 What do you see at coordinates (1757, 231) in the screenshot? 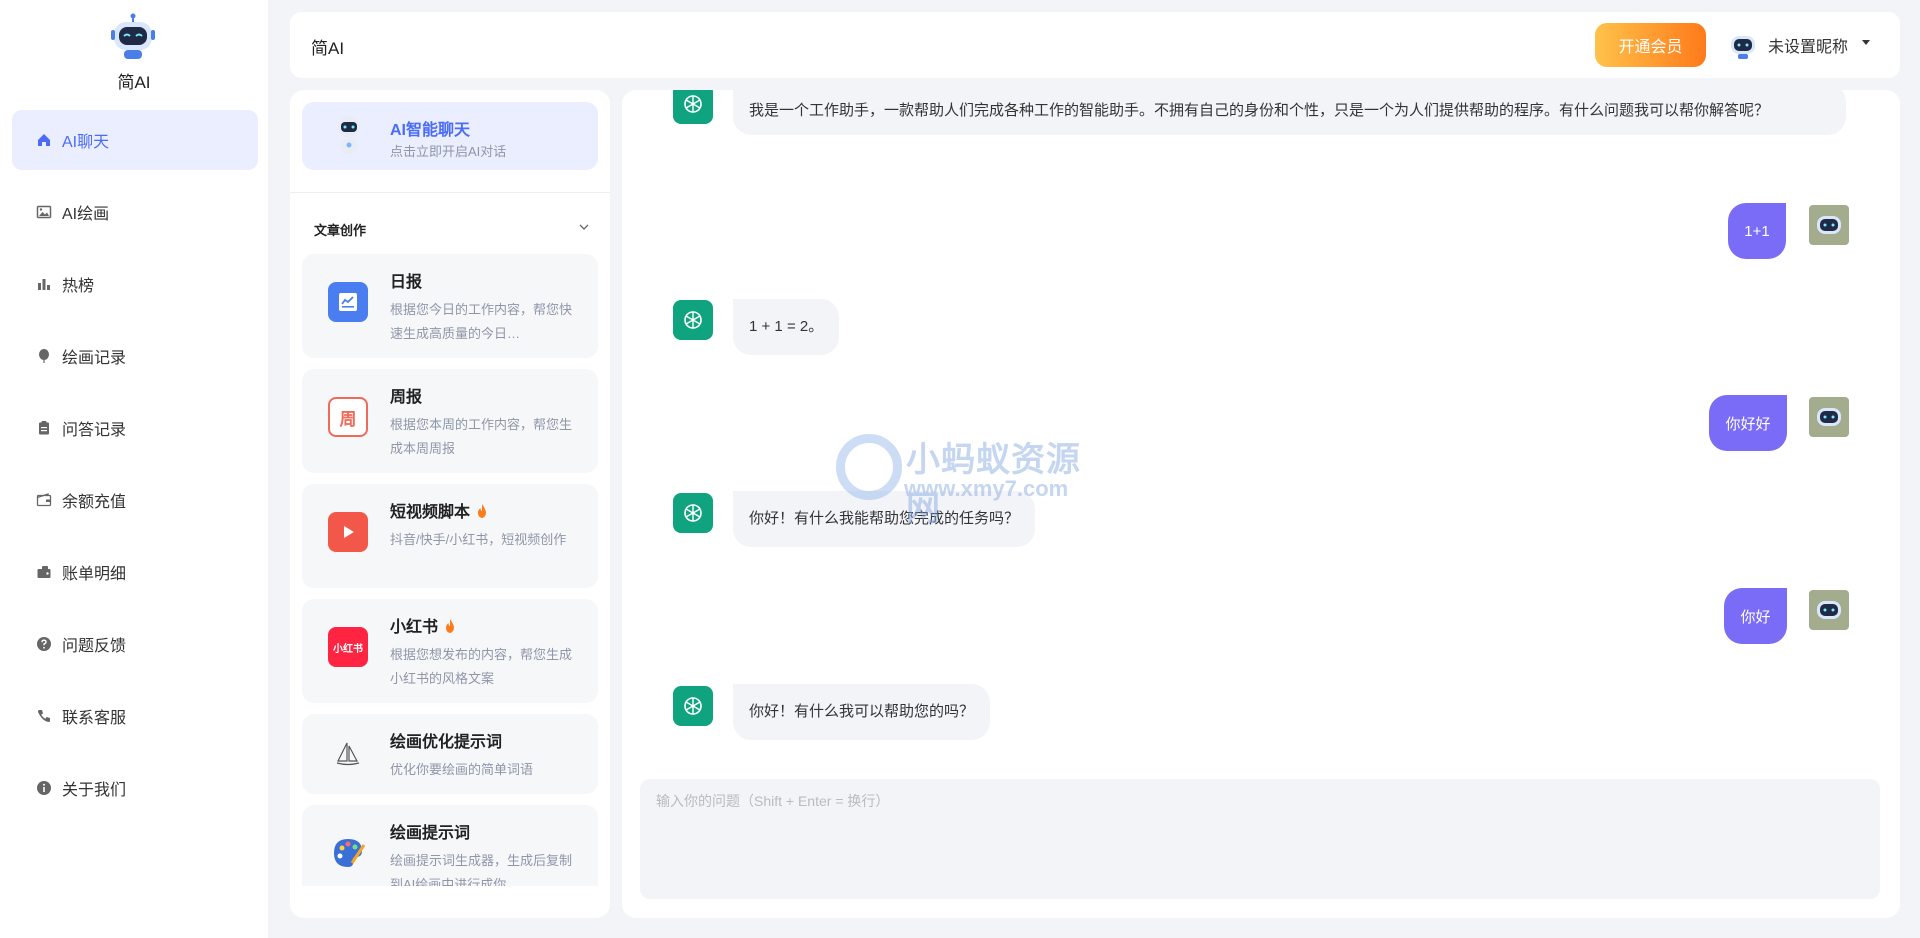
I see `user-message: 1+1` at bounding box center [1757, 231].